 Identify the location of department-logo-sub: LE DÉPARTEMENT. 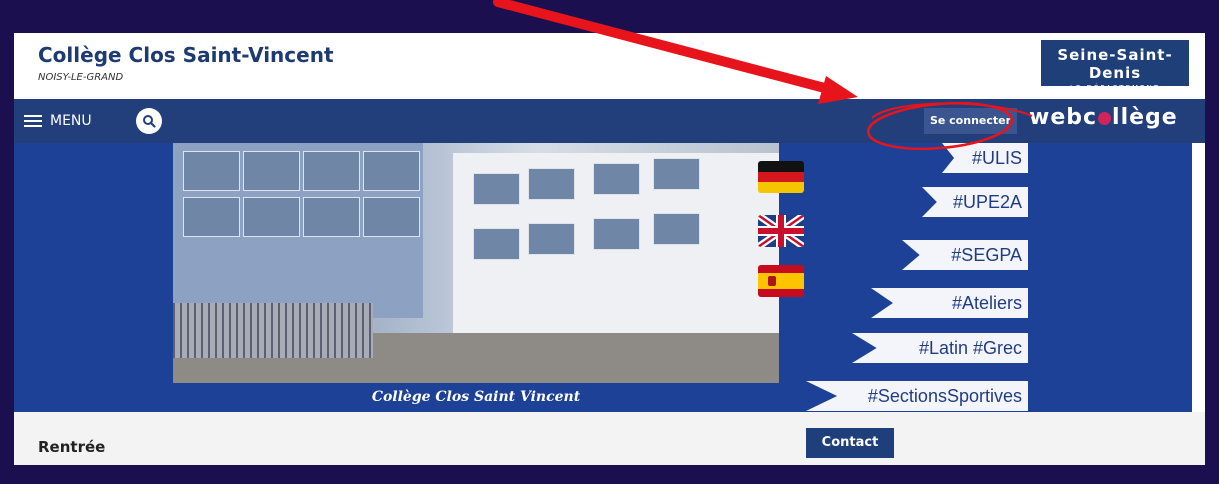
(1115, 88).